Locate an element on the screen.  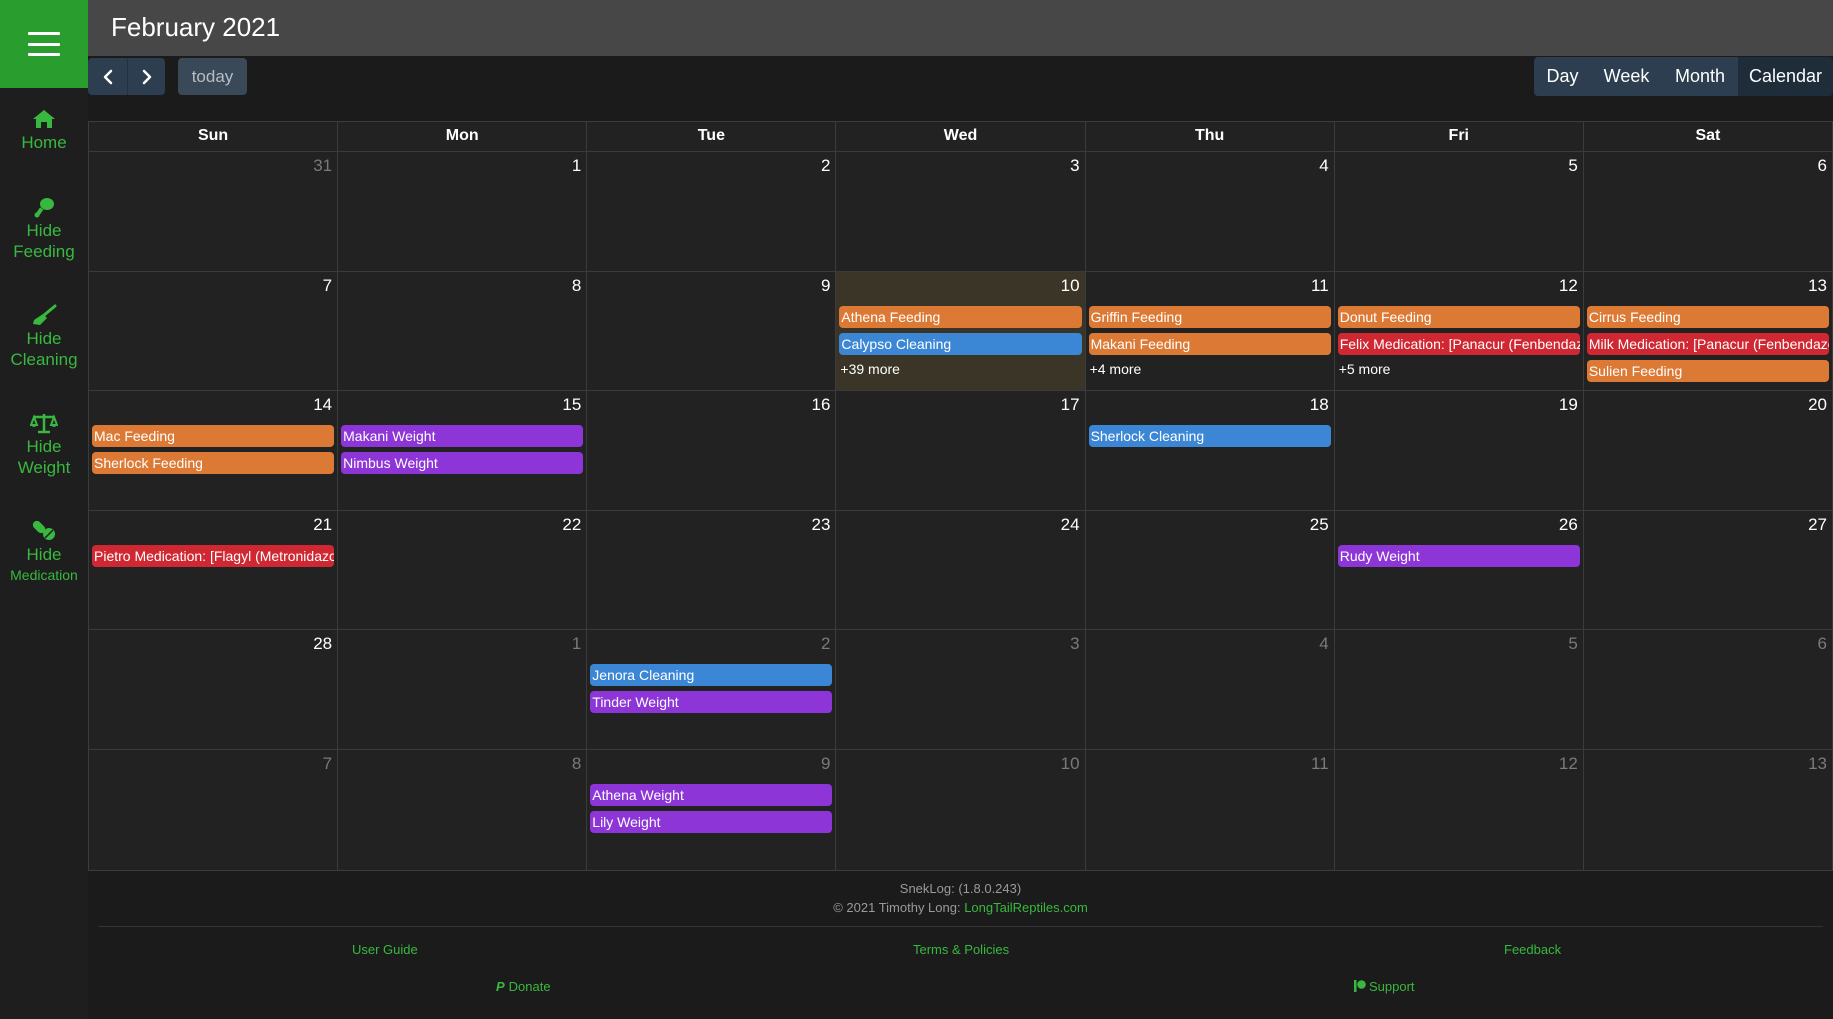
event-feeding: Griffin Feeding is located at coordinates (1209, 316).